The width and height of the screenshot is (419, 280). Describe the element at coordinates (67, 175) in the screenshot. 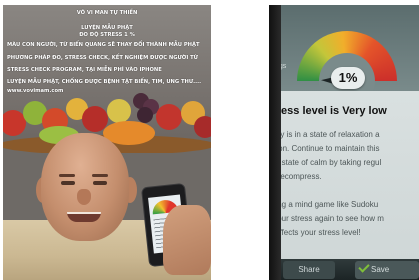

I see `left-eyebrow` at that location.